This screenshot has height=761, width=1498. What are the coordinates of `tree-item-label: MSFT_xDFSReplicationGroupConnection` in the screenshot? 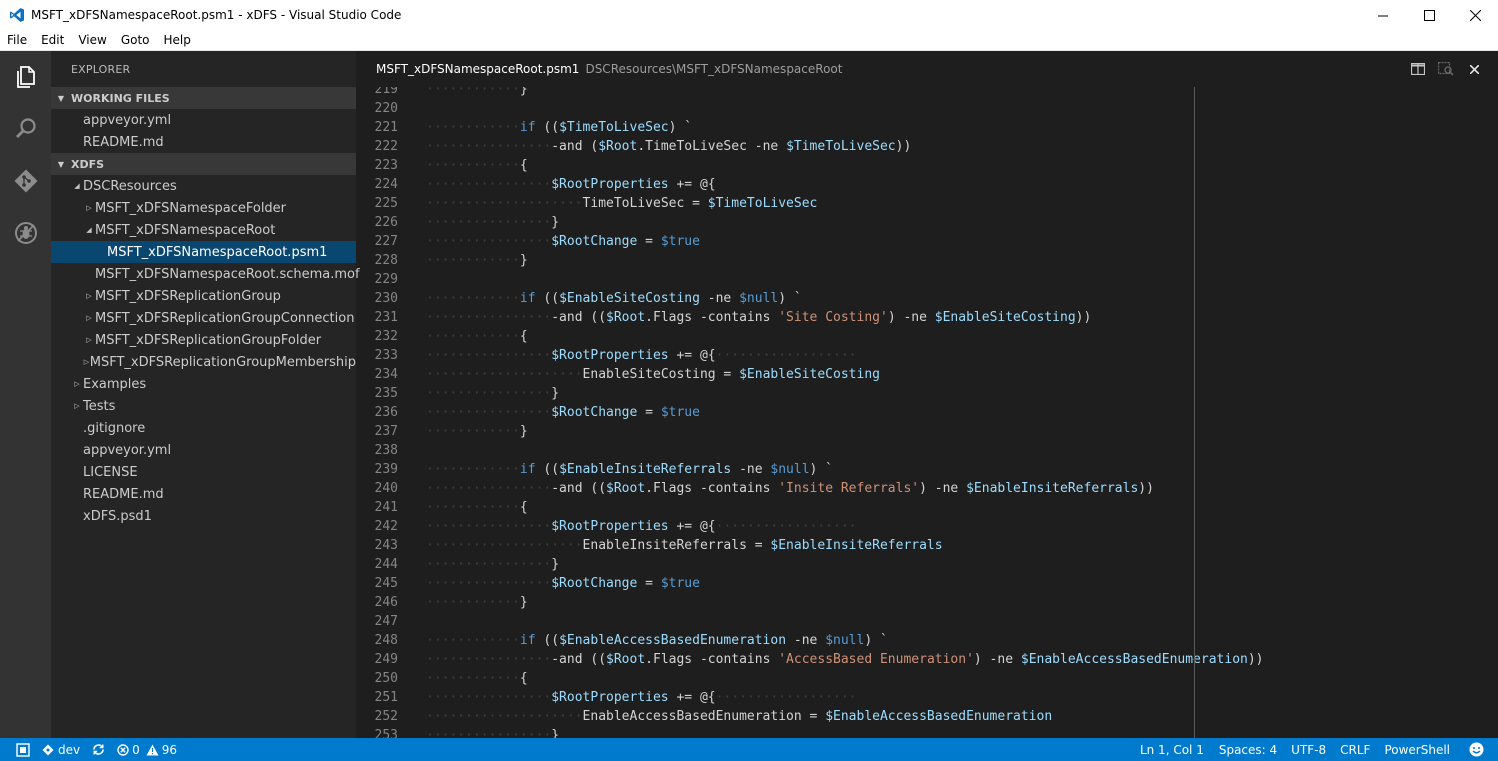 It's located at (225, 318).